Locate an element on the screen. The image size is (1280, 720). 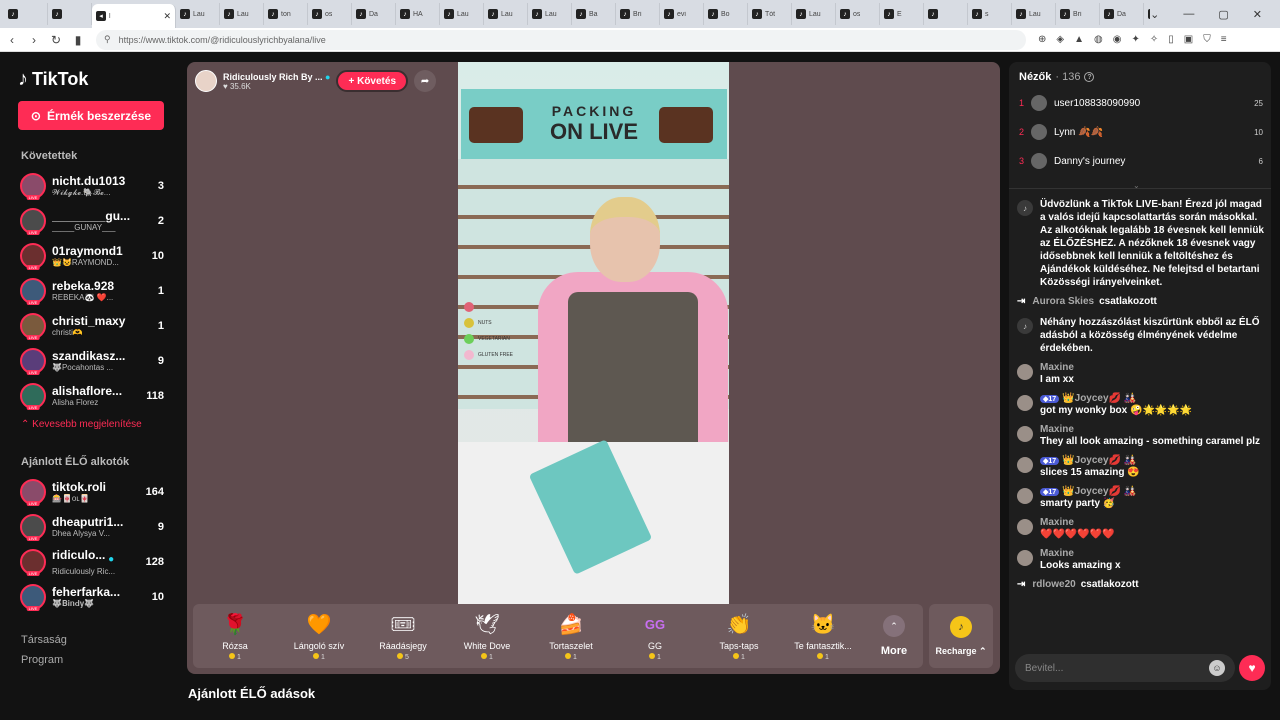
top-viewer-row: 1 user108838090990 25 is located at coordinates (1141, 103).